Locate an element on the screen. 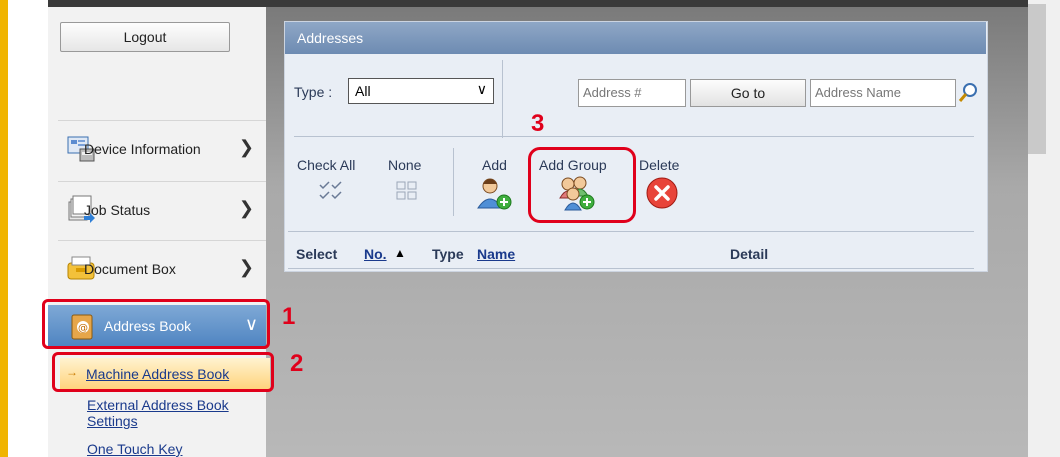  column-header-name: Name is located at coordinates (496, 254).